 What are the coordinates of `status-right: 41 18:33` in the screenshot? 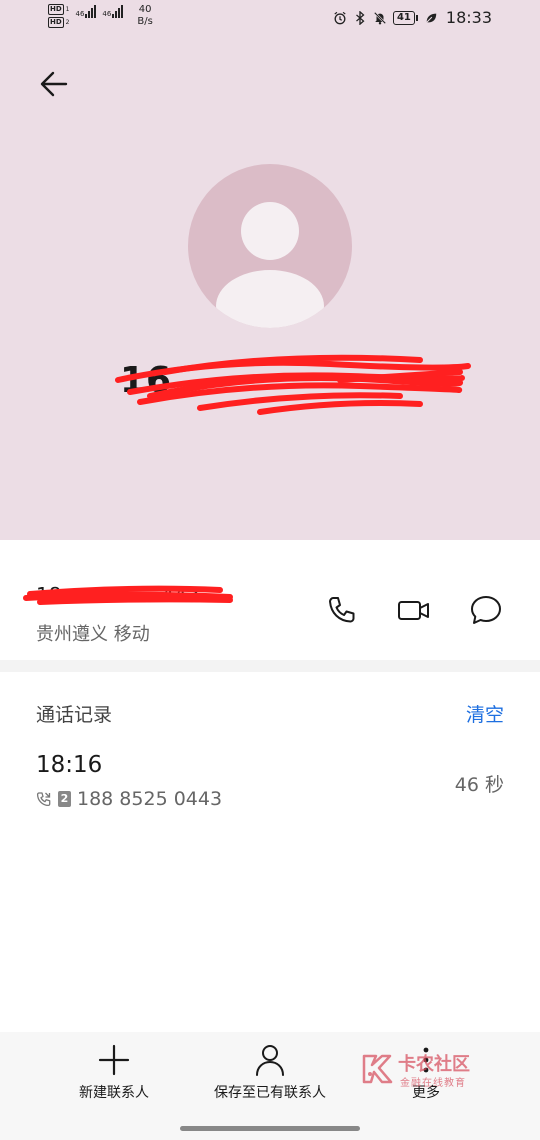 It's located at (412, 17).